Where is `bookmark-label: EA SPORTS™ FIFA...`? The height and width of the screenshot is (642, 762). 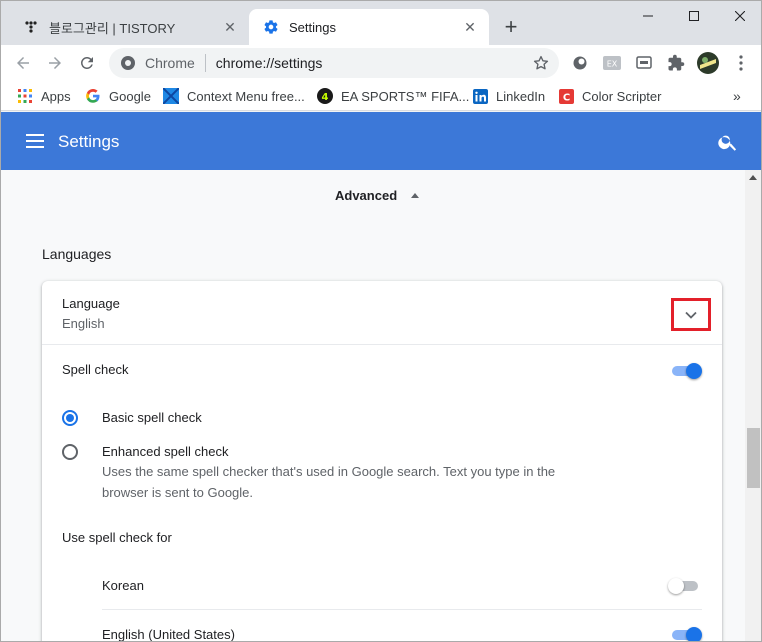 bookmark-label: EA SPORTS™ FIFA... is located at coordinates (405, 96).